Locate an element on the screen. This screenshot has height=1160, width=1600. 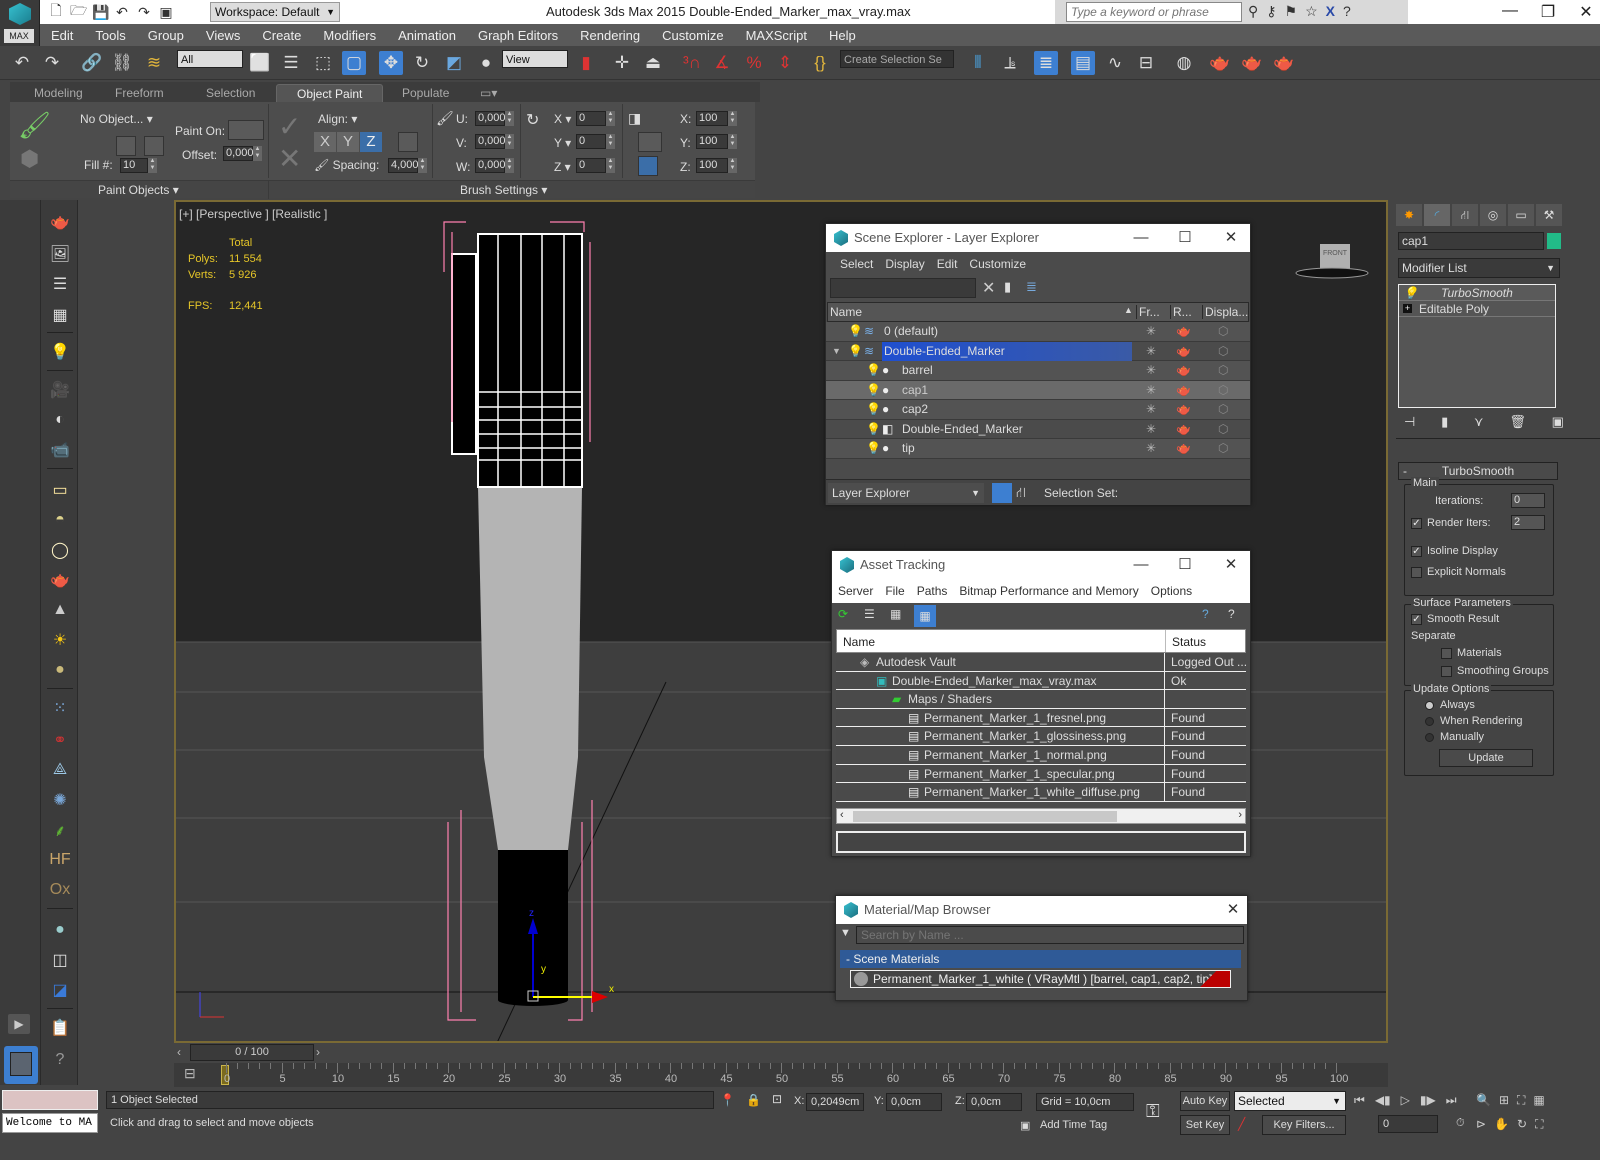
current-frame-input: 0 is located at coordinates (1408, 1124).